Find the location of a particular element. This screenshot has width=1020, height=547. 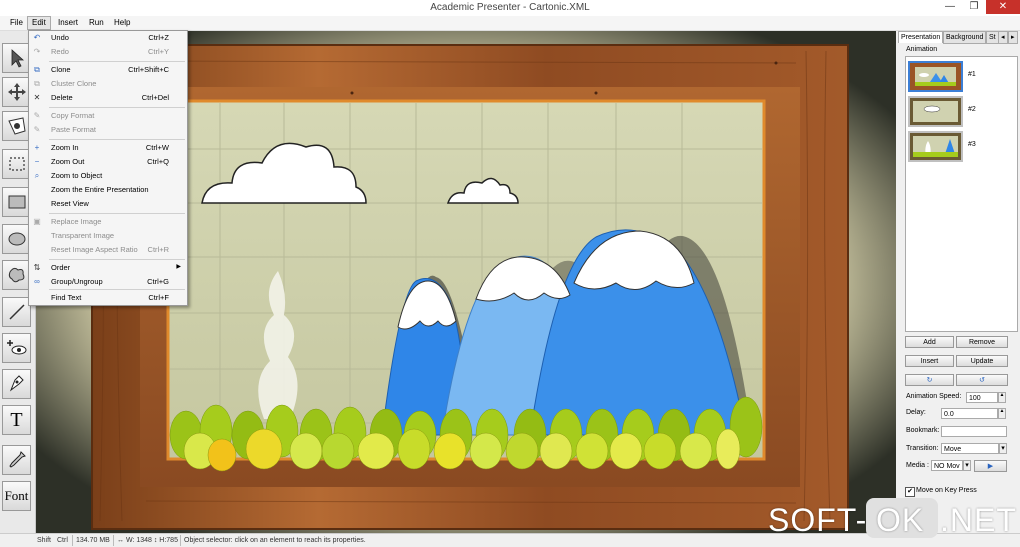

menu-item-redo: ↷ Redo Ctrl+Y is located at coordinates (108, 52).